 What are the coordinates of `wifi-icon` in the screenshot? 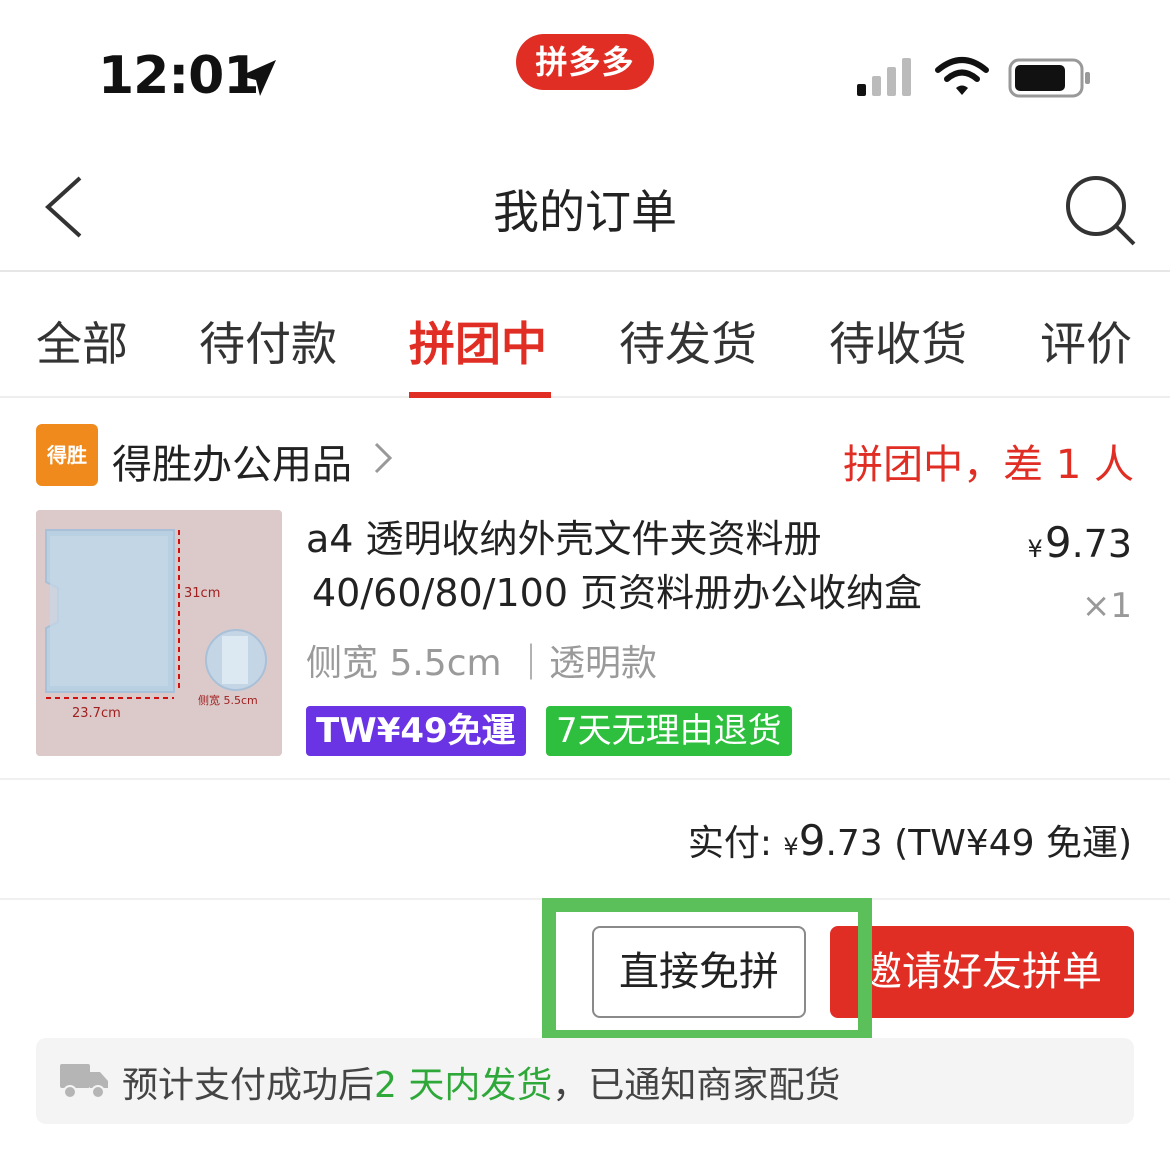 It's located at (962, 76).